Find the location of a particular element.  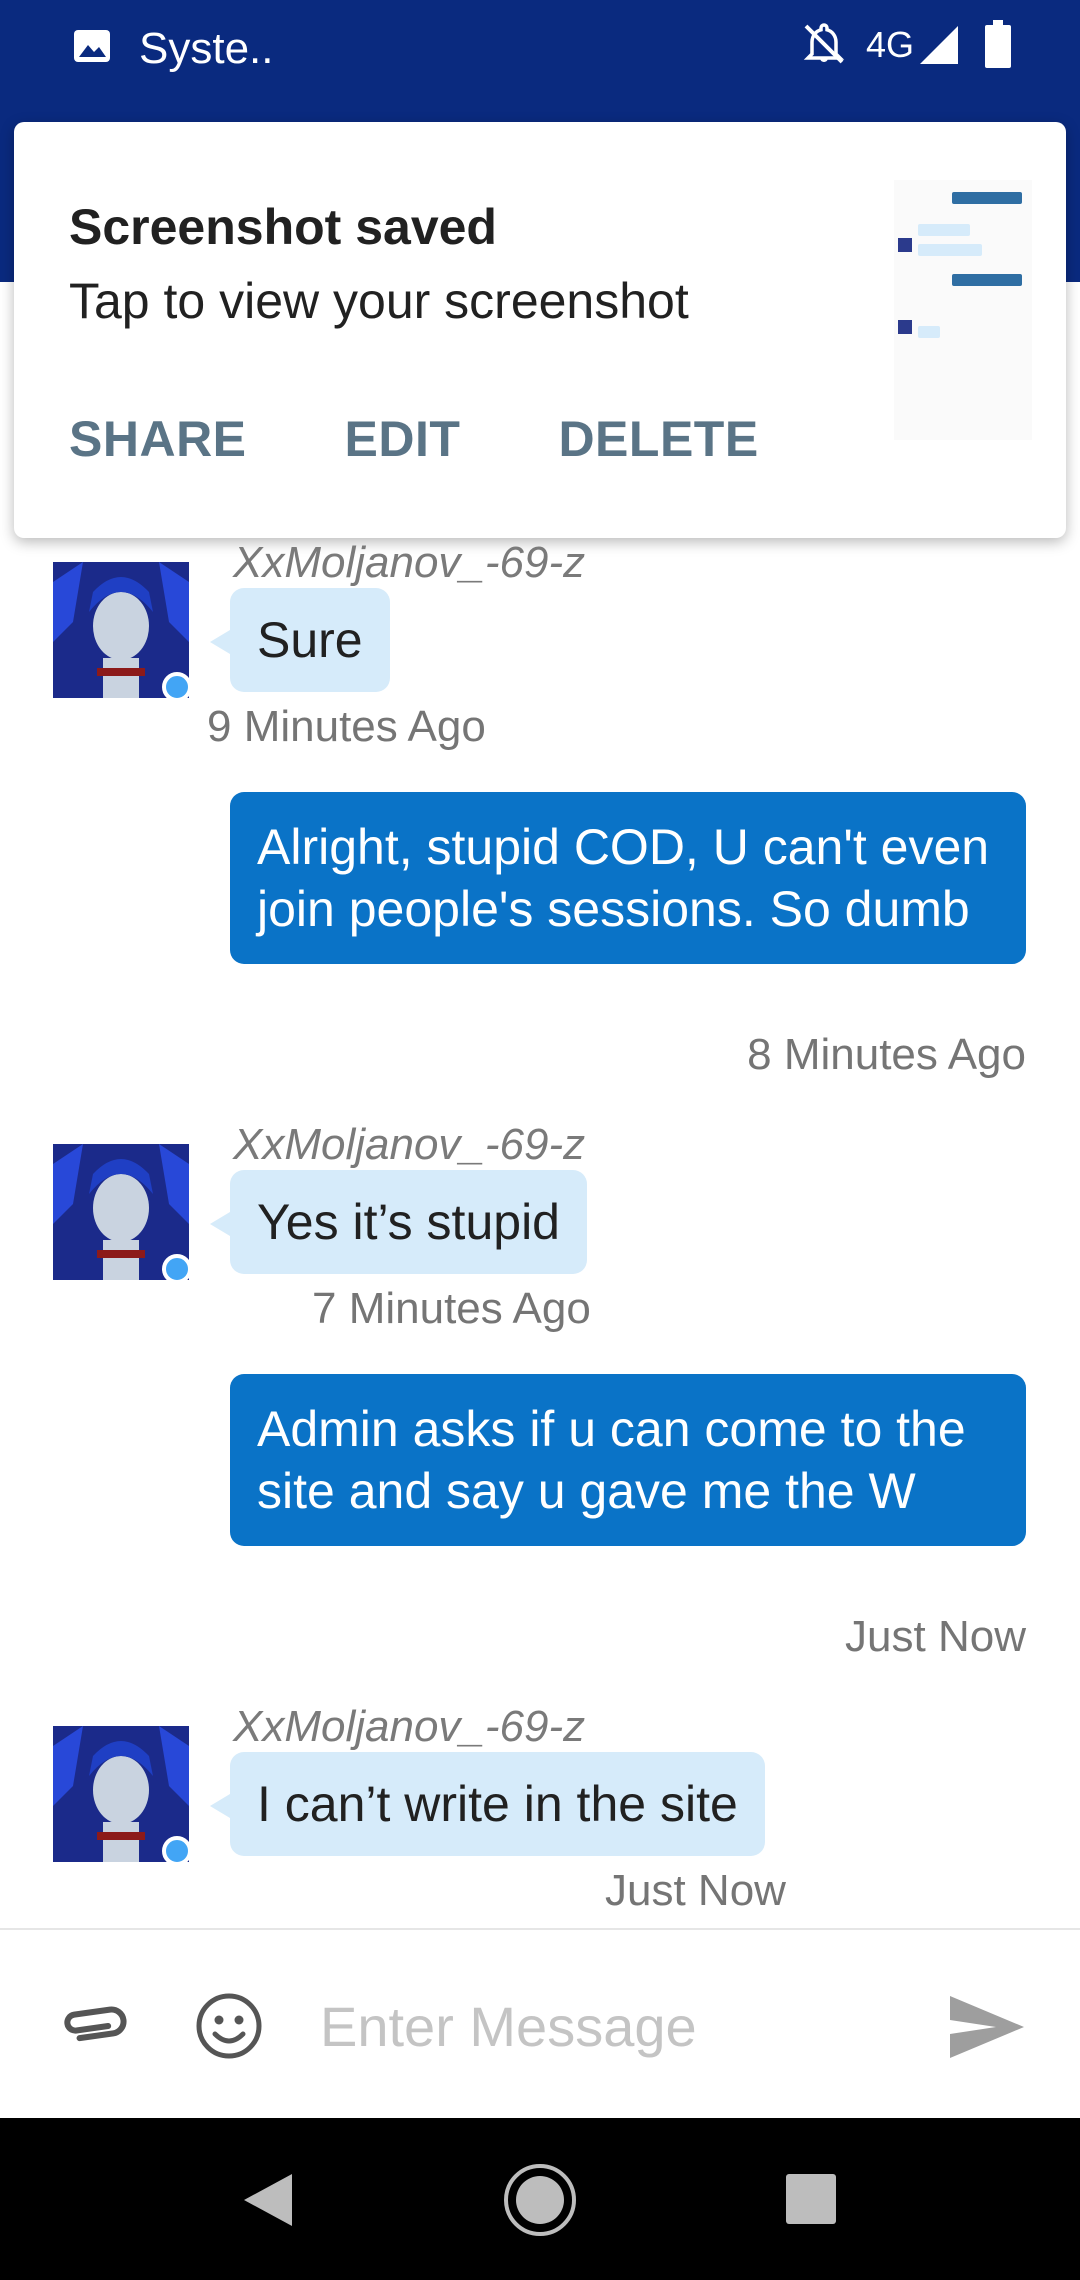

share-button: SHARE is located at coordinates (158, 439).